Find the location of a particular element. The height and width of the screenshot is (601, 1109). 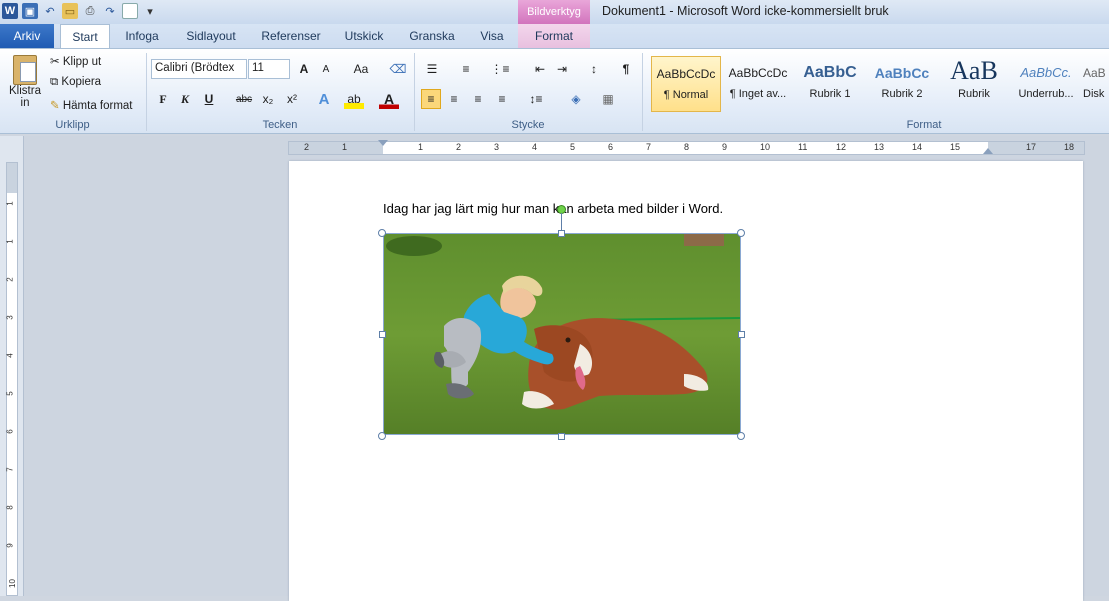

superscript-button: x² is located at coordinates (292, 99).